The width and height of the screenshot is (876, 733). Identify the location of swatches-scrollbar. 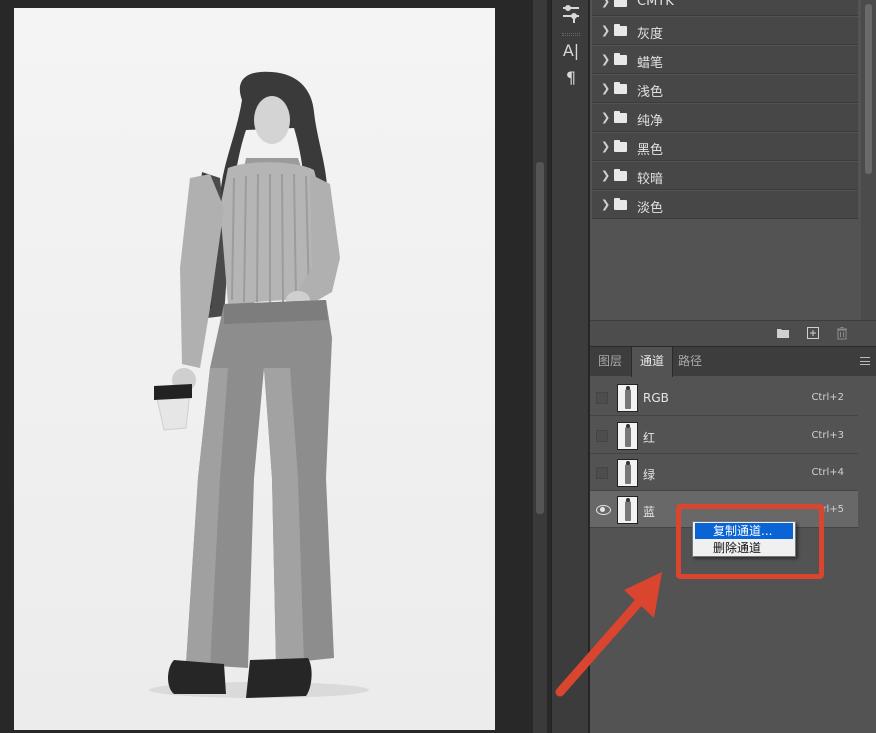
(868, 160).